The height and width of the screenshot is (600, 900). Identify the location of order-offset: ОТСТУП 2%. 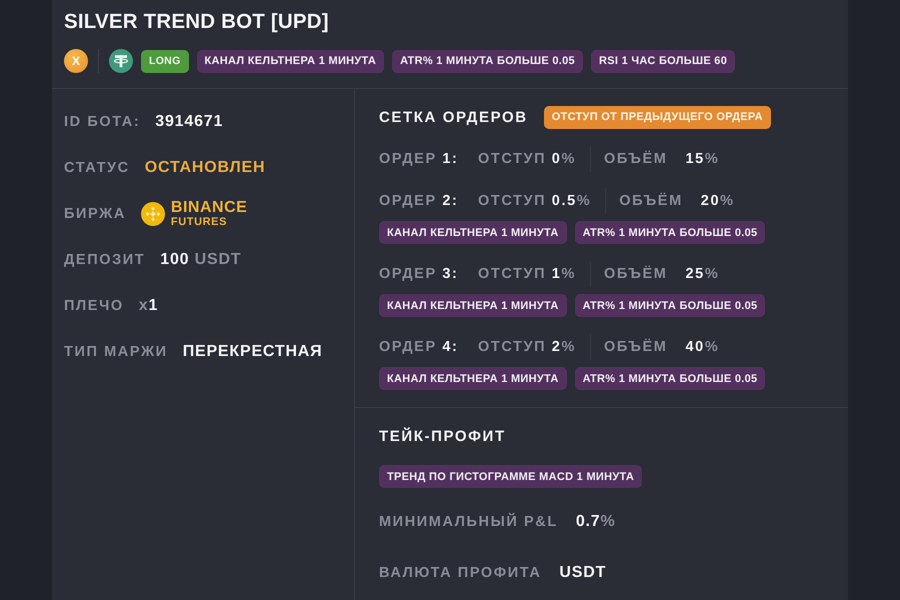
(527, 347).